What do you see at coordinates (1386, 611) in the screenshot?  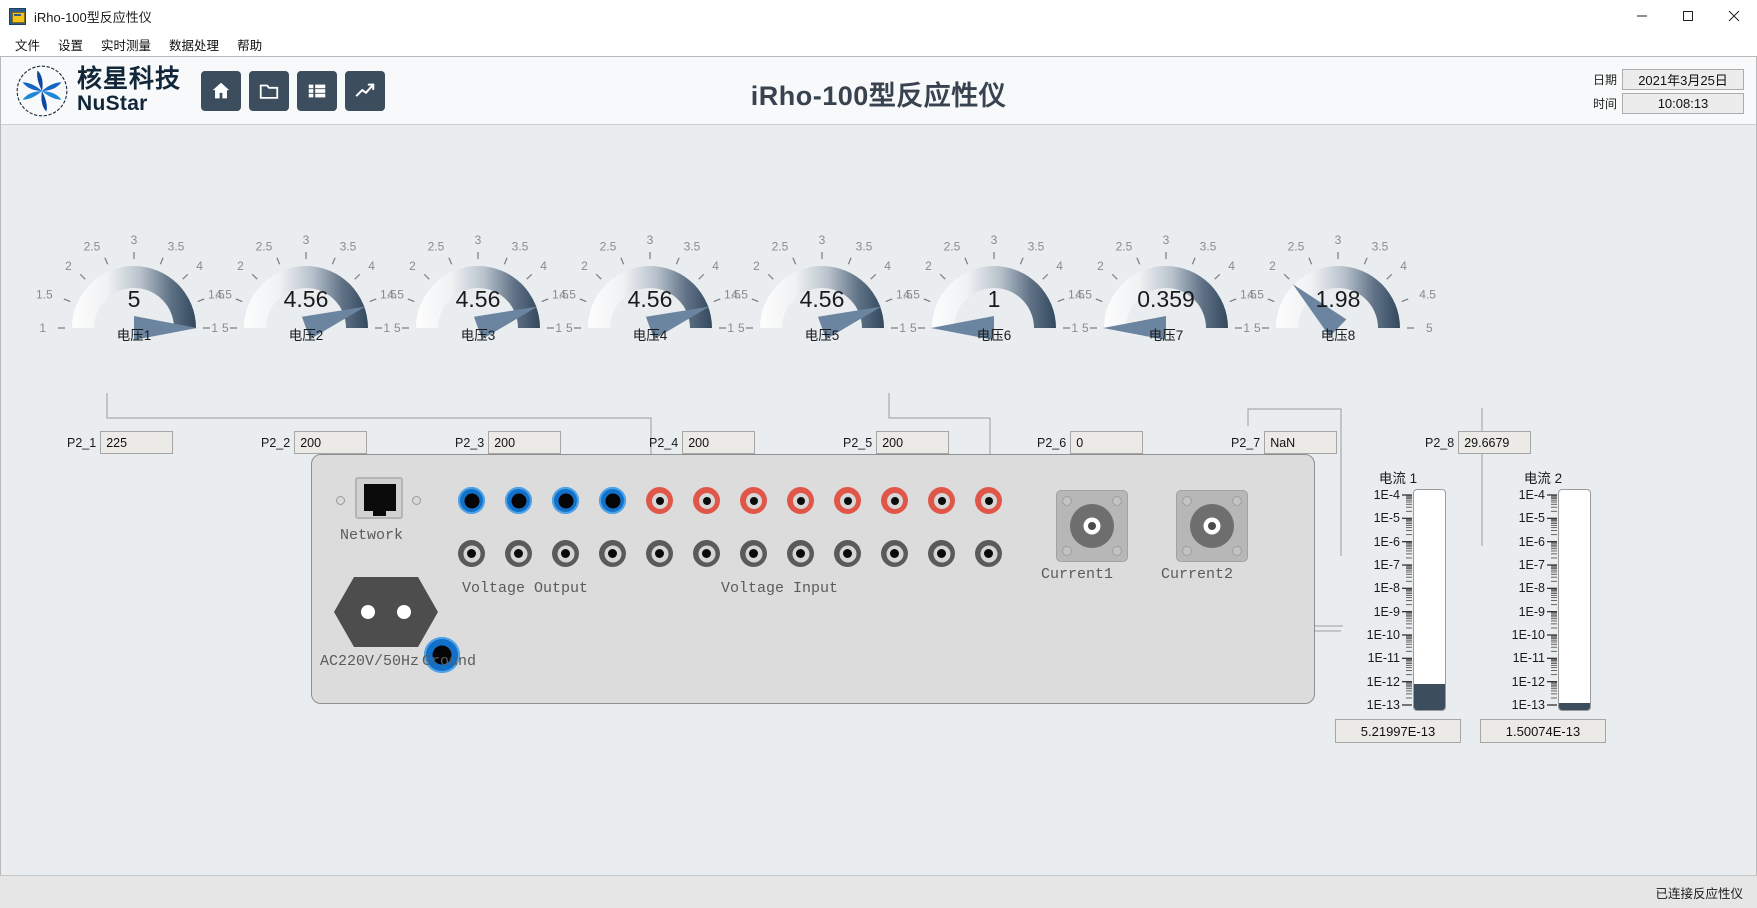 I see `meter-1-tick-1E-9: 1E-9` at bounding box center [1386, 611].